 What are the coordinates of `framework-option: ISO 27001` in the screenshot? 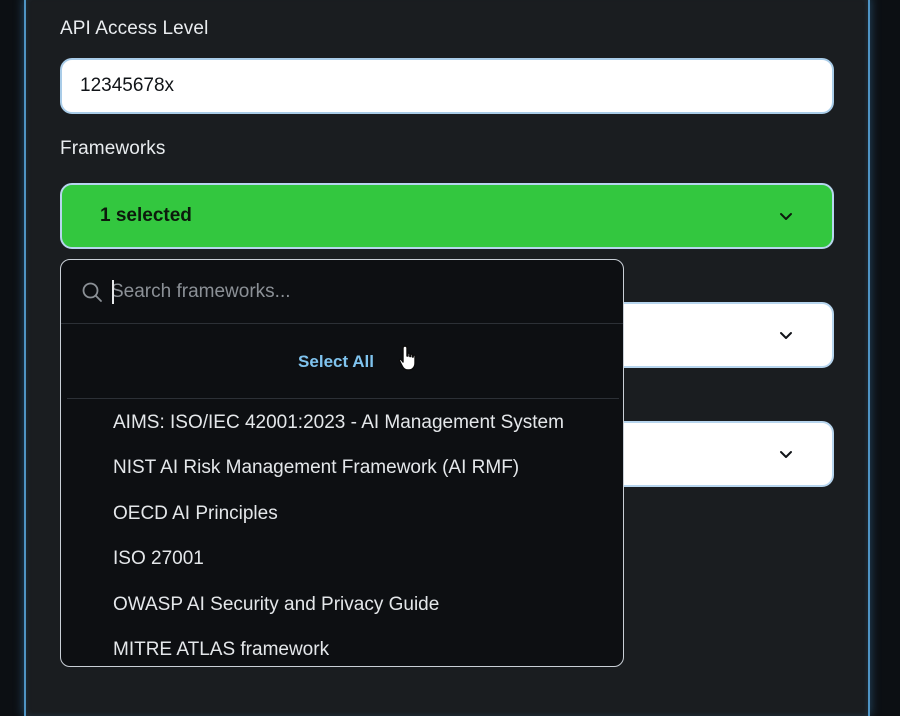 It's located at (363, 559).